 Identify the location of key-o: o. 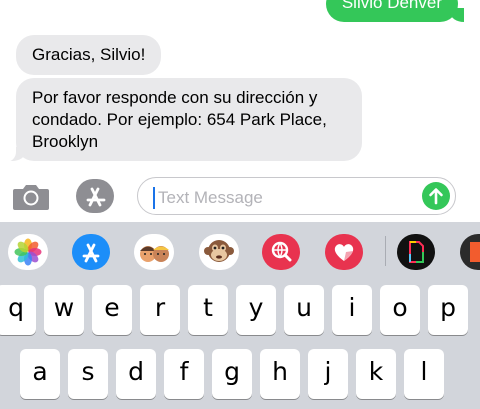
(400, 310).